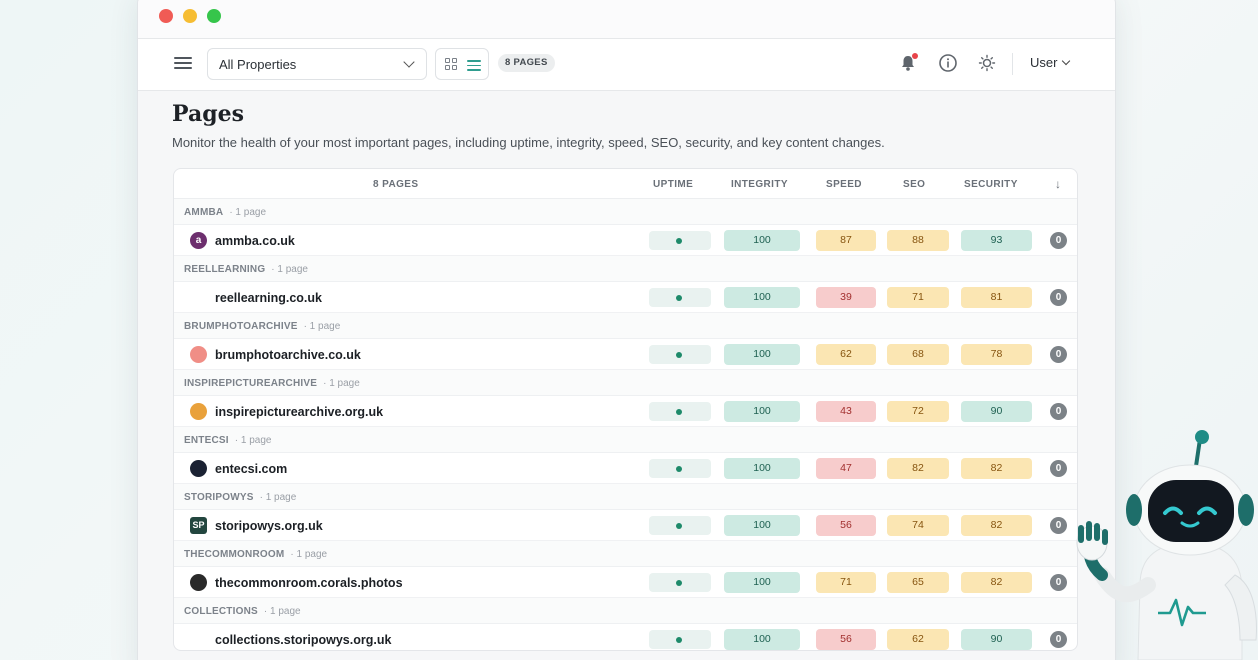  Describe the element at coordinates (451, 64) in the screenshot. I see `grid-view-icon` at that location.